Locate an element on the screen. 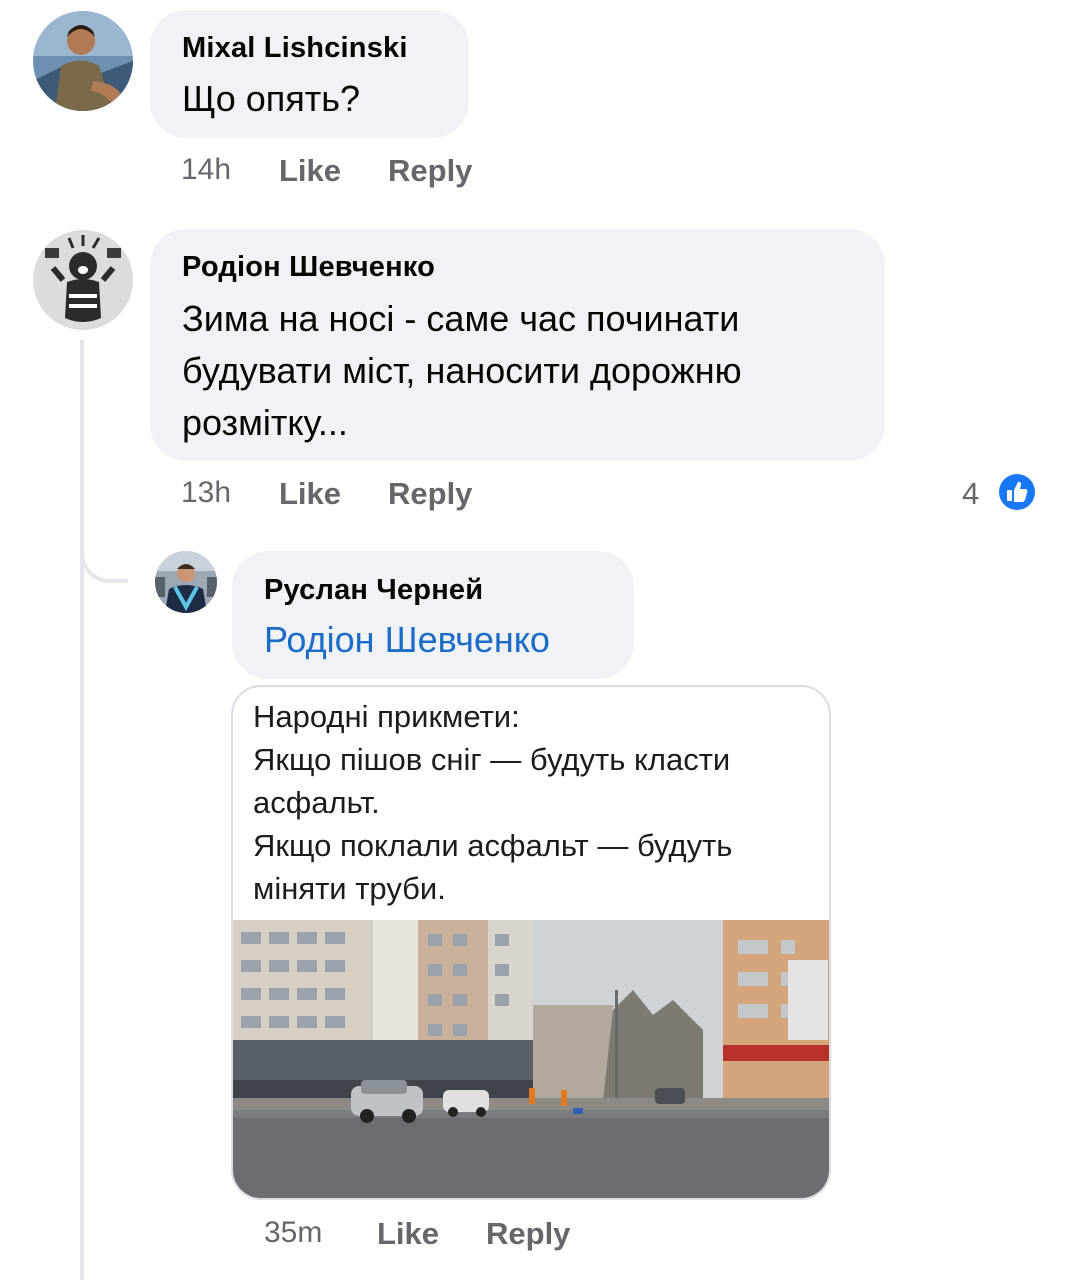  comment-timestamp: 14h is located at coordinates (206, 170).